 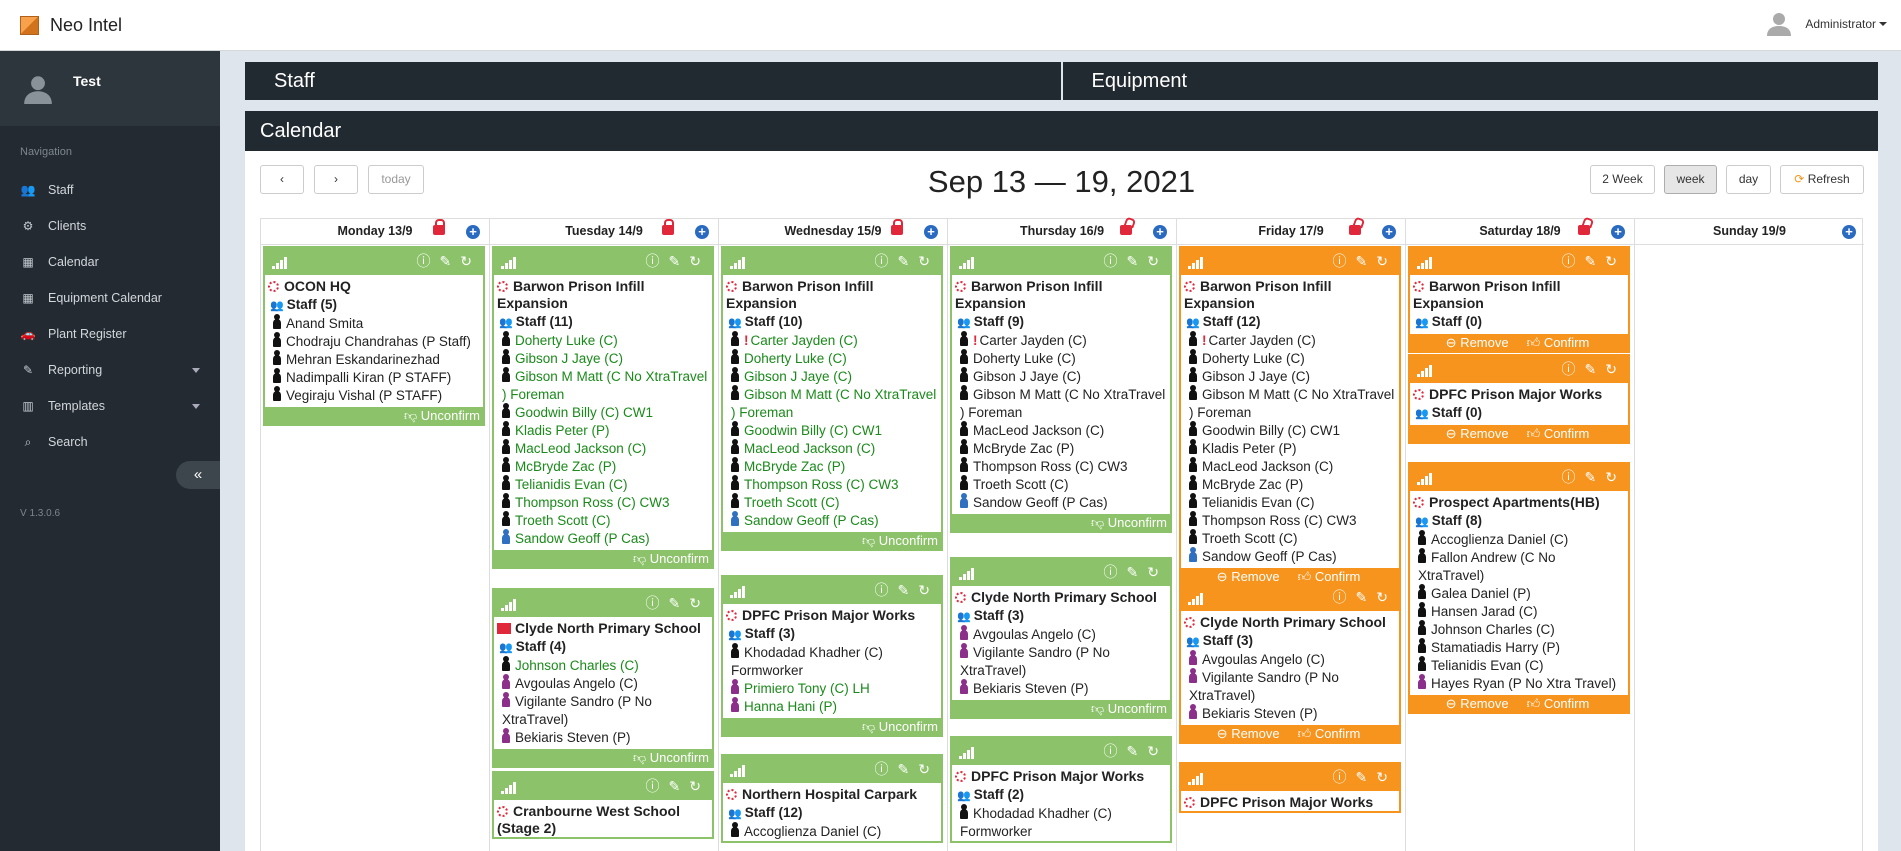 What do you see at coordinates (1477, 342) in the screenshot?
I see `remove-button: ⊖ Remove` at bounding box center [1477, 342].